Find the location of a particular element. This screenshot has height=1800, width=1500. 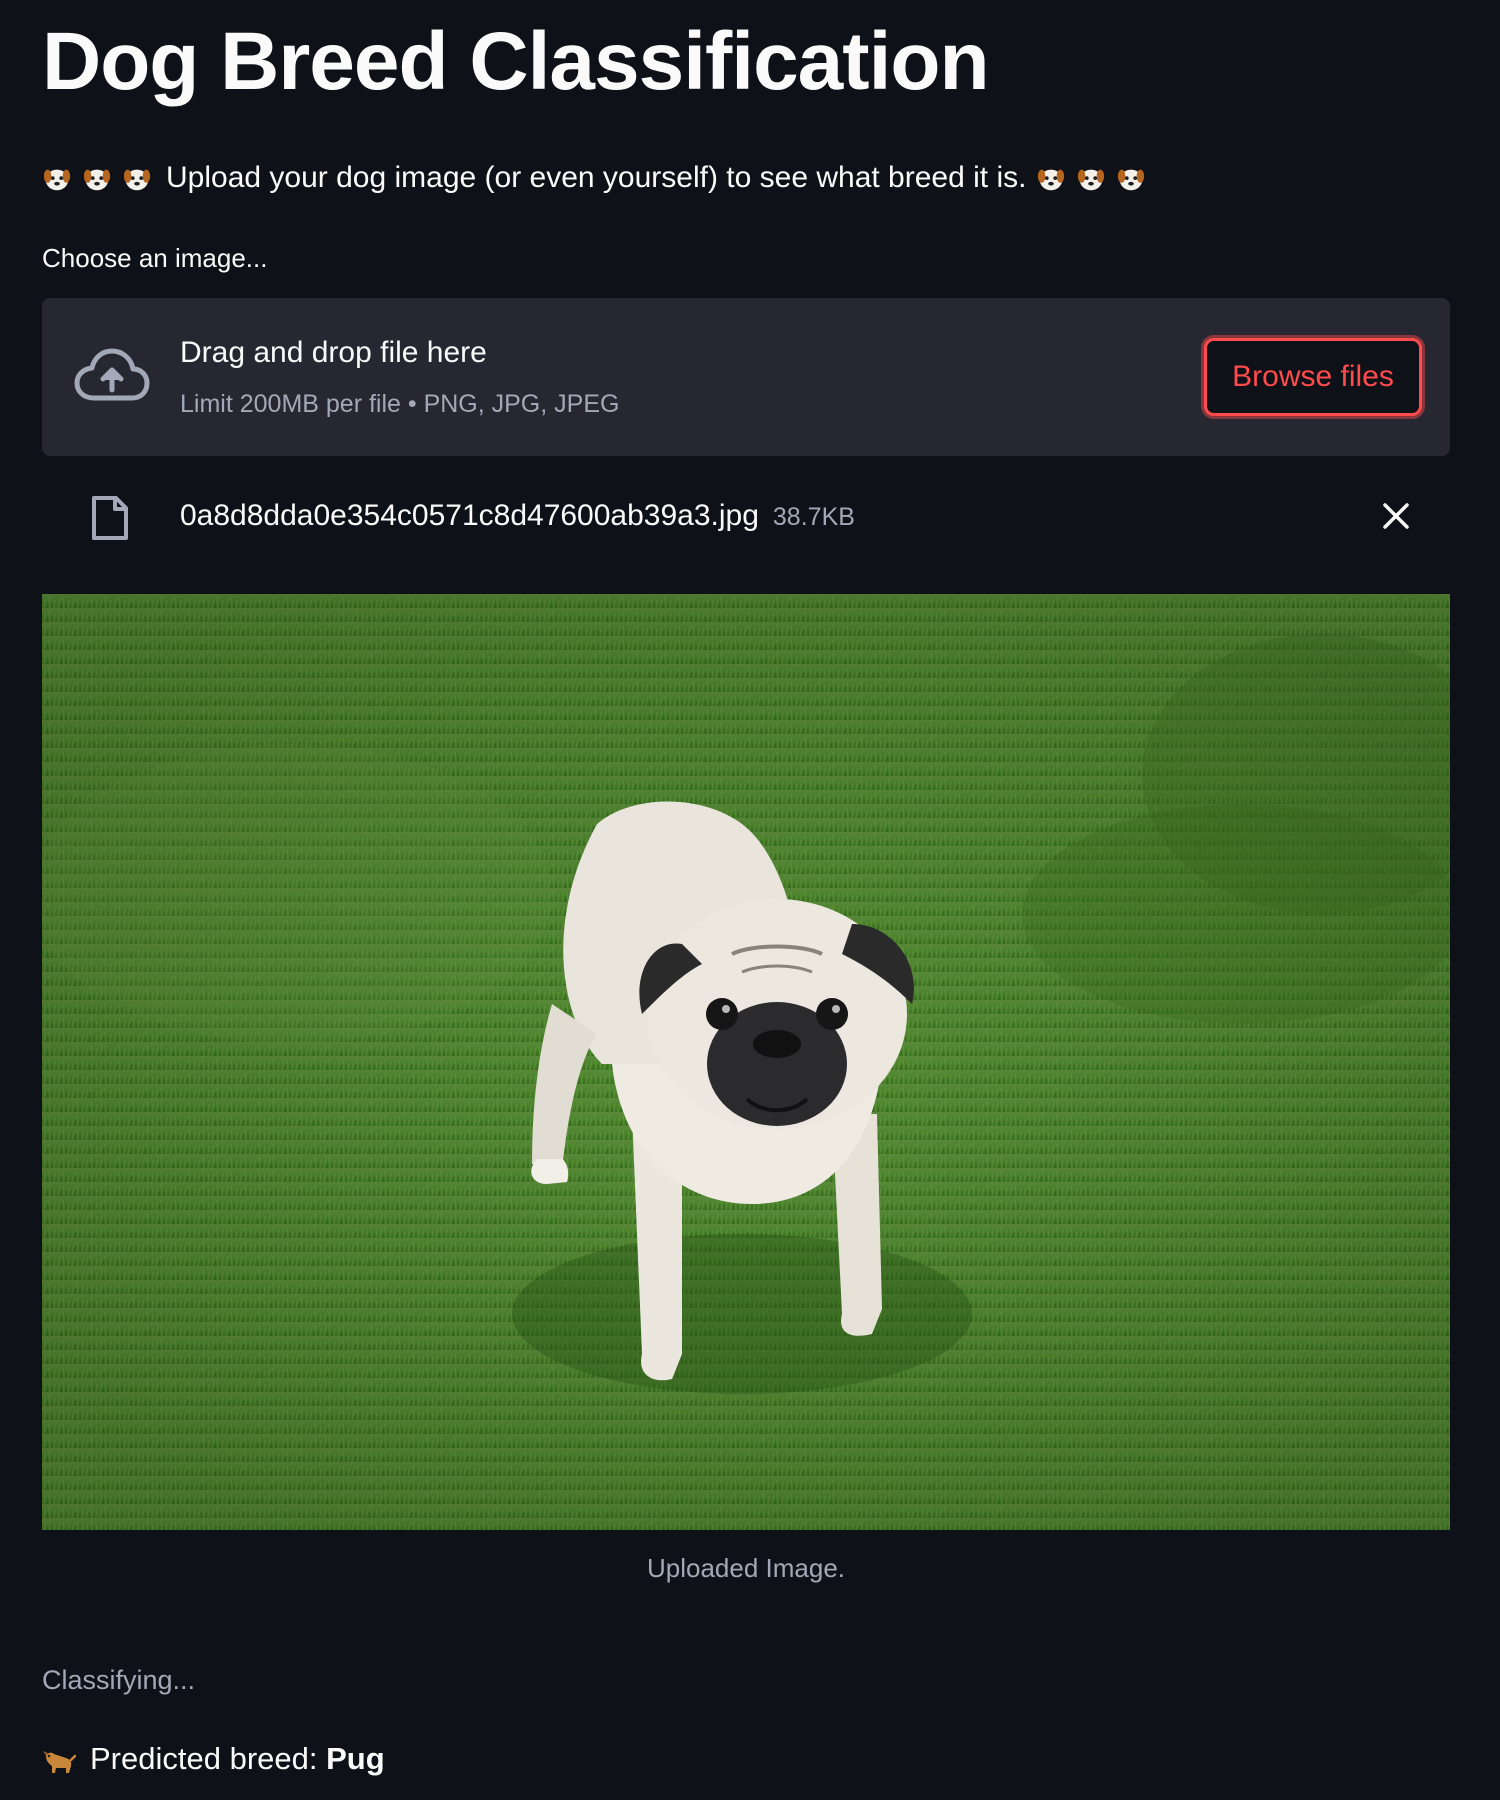

page-title: Dog Breed Classification is located at coordinates (516, 61).